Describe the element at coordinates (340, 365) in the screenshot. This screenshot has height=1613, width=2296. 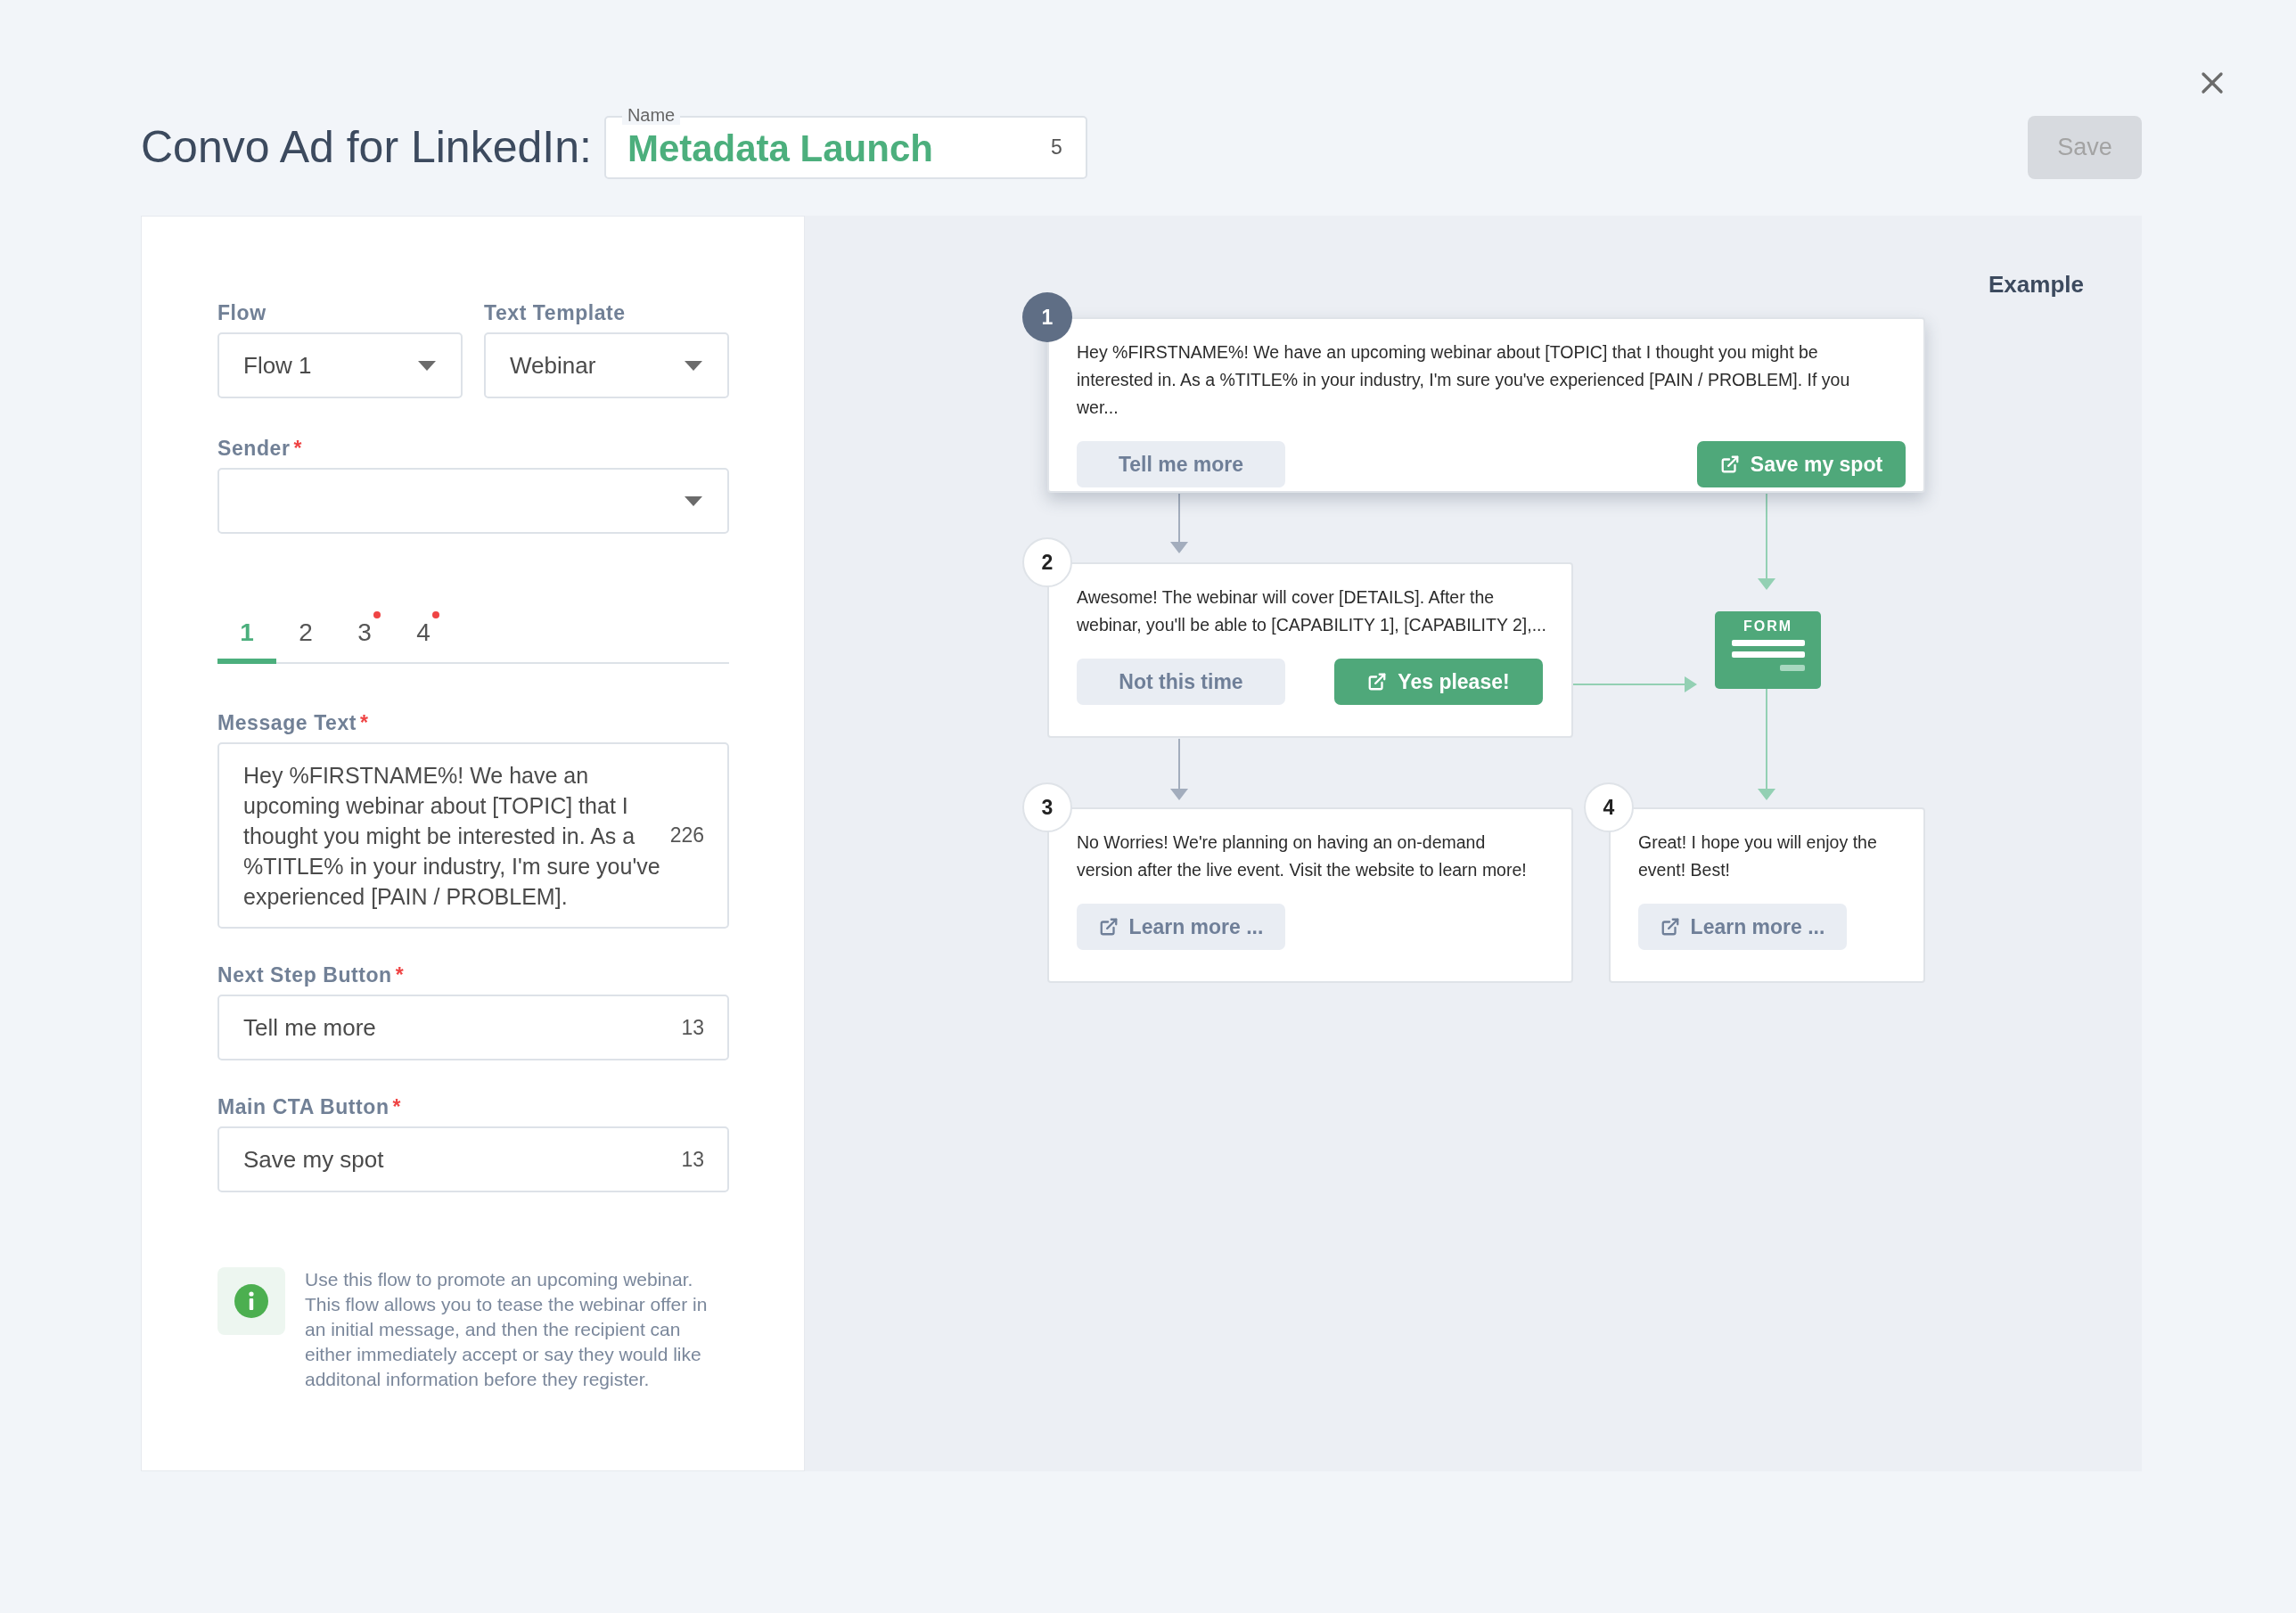
I see `dropdown-select: Flow 1` at that location.